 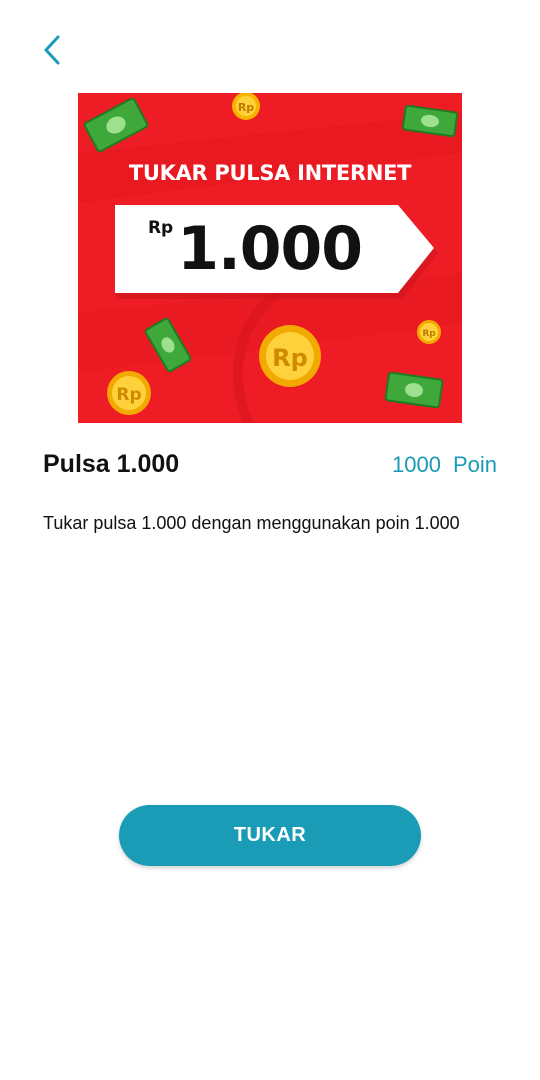 I want to click on product-title: Pulsa 1.000, so click(x=111, y=464).